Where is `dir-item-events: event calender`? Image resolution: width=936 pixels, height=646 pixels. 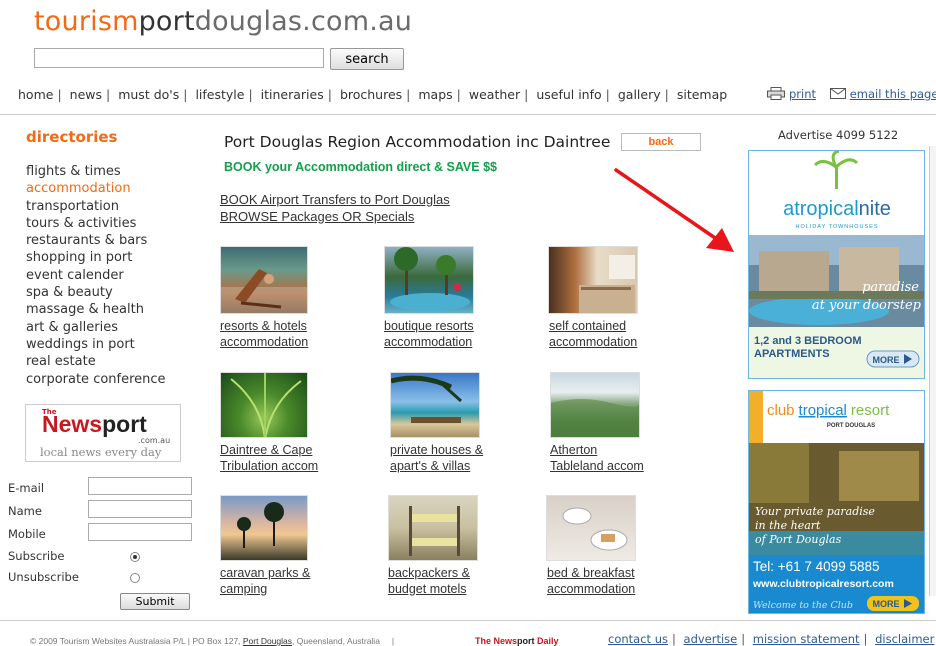
dir-item-events: event calender is located at coordinates (96, 275).